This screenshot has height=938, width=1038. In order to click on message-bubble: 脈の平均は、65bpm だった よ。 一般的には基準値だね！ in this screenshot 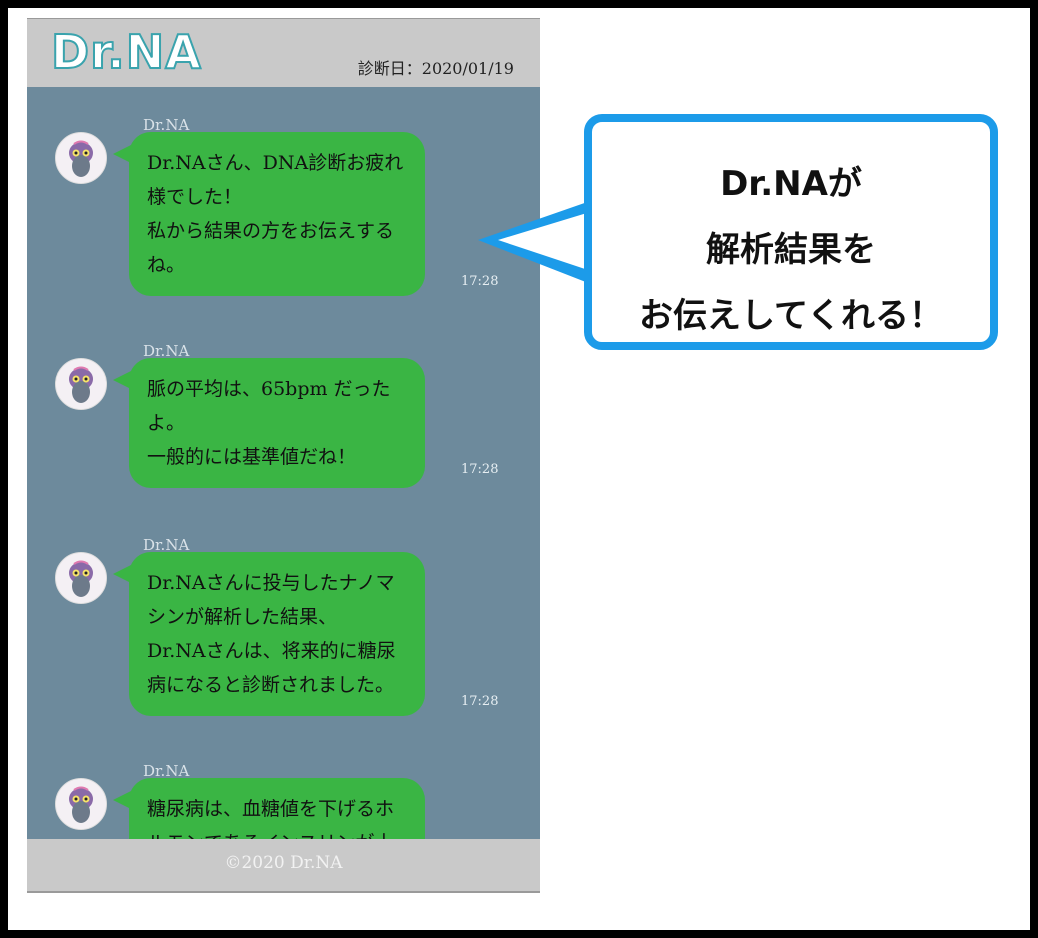, I will do `click(269, 423)`.